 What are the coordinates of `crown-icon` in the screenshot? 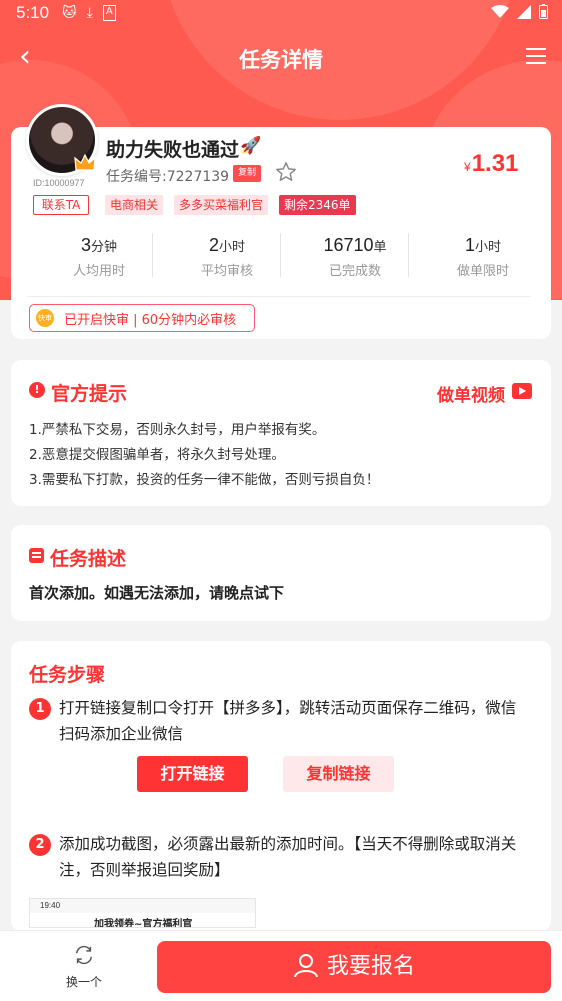 It's located at (85, 162).